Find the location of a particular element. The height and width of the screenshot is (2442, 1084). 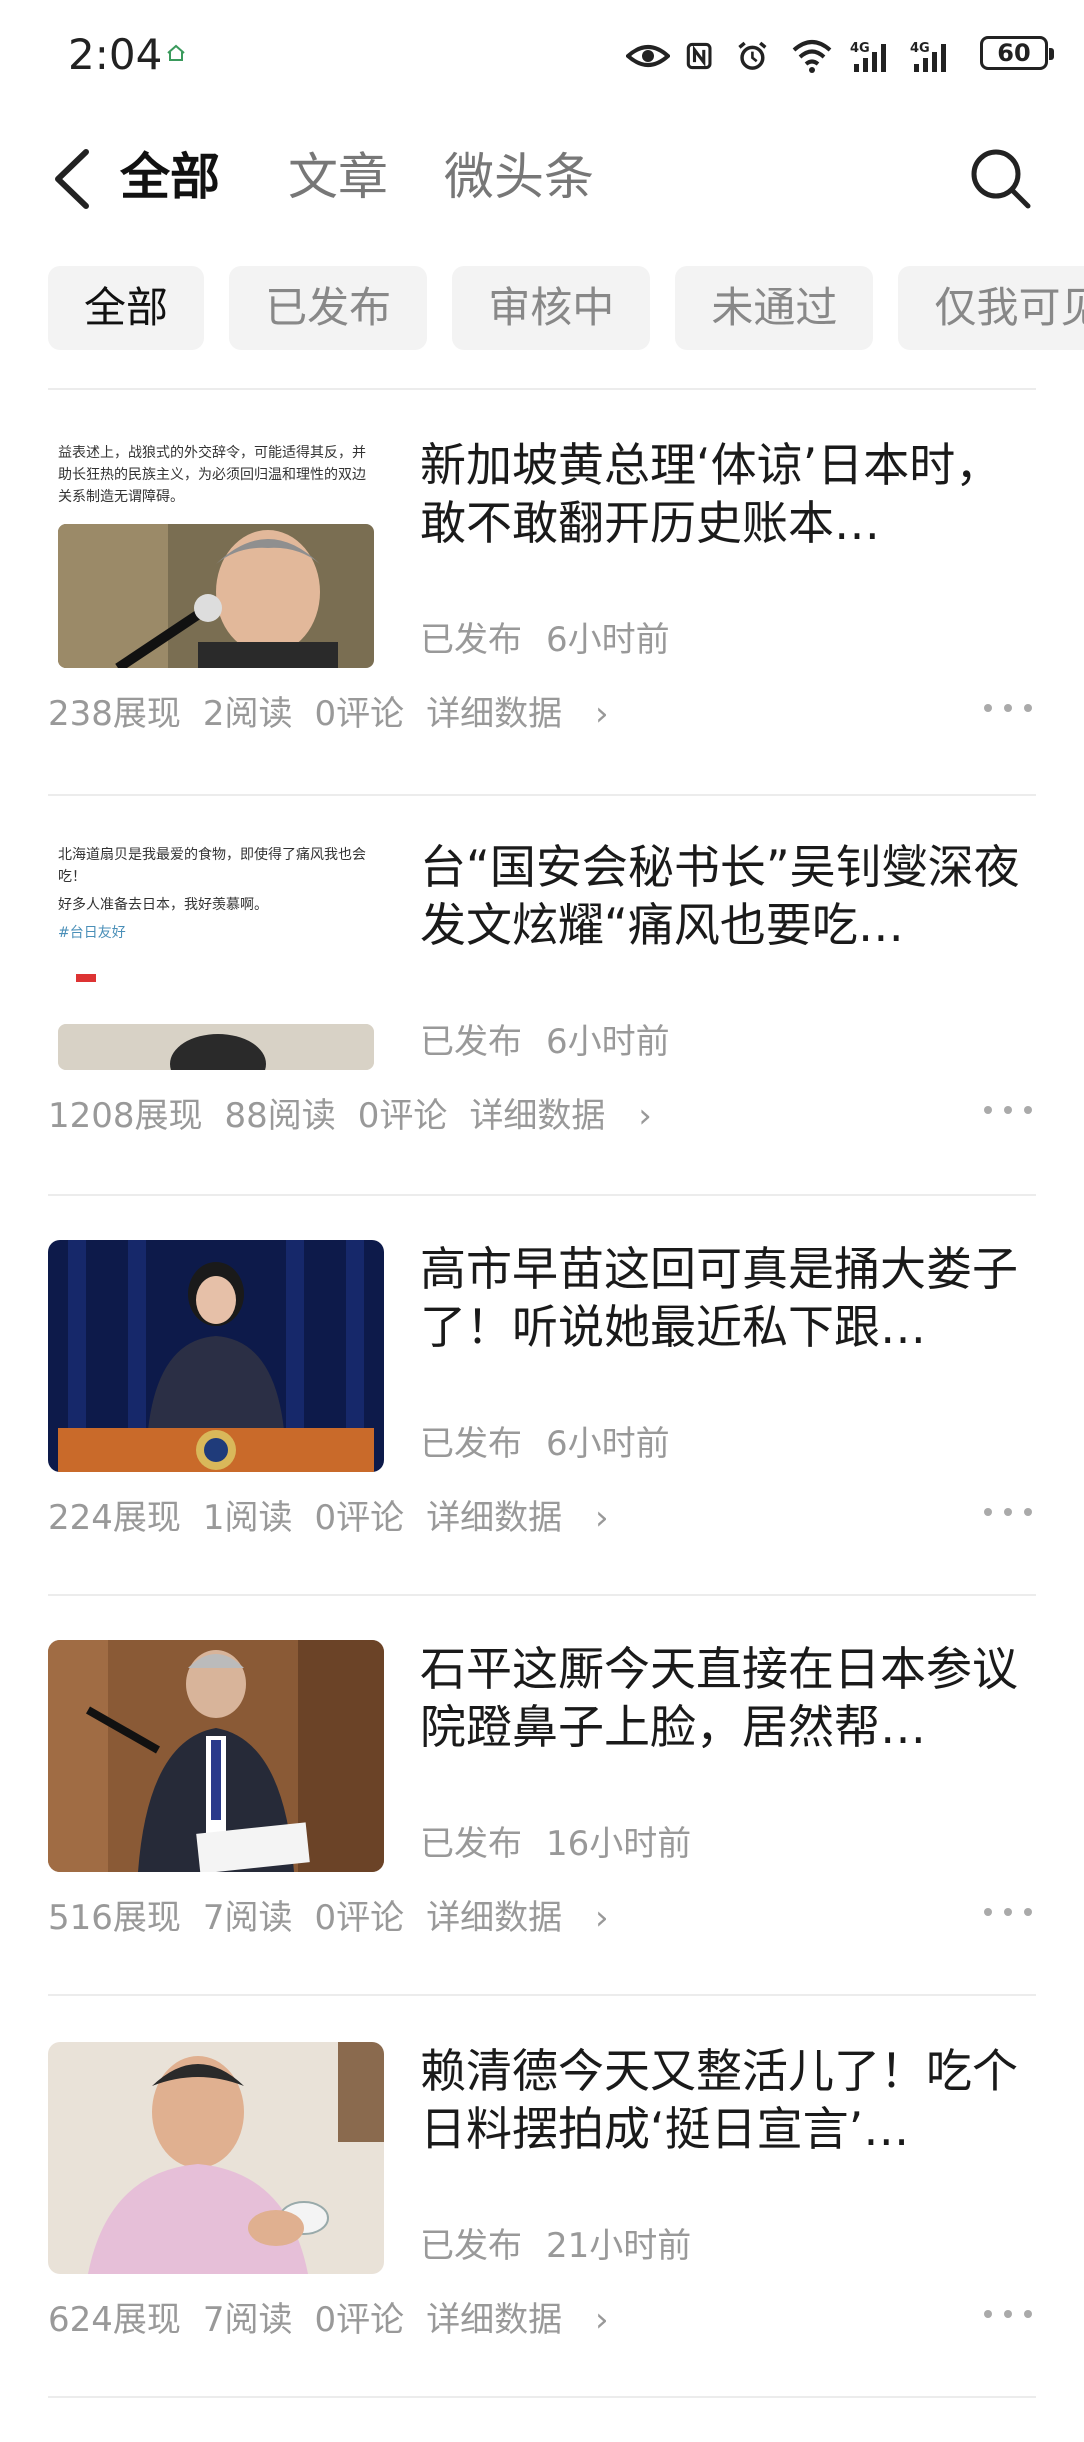

press-conference-photo is located at coordinates (216, 1356).